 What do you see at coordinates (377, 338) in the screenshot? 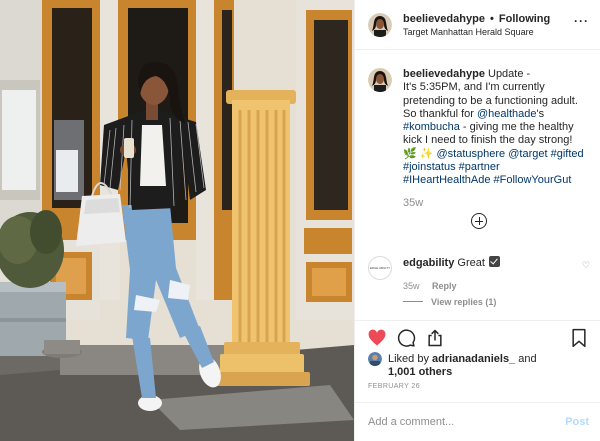
I see `heart-icon` at bounding box center [377, 338].